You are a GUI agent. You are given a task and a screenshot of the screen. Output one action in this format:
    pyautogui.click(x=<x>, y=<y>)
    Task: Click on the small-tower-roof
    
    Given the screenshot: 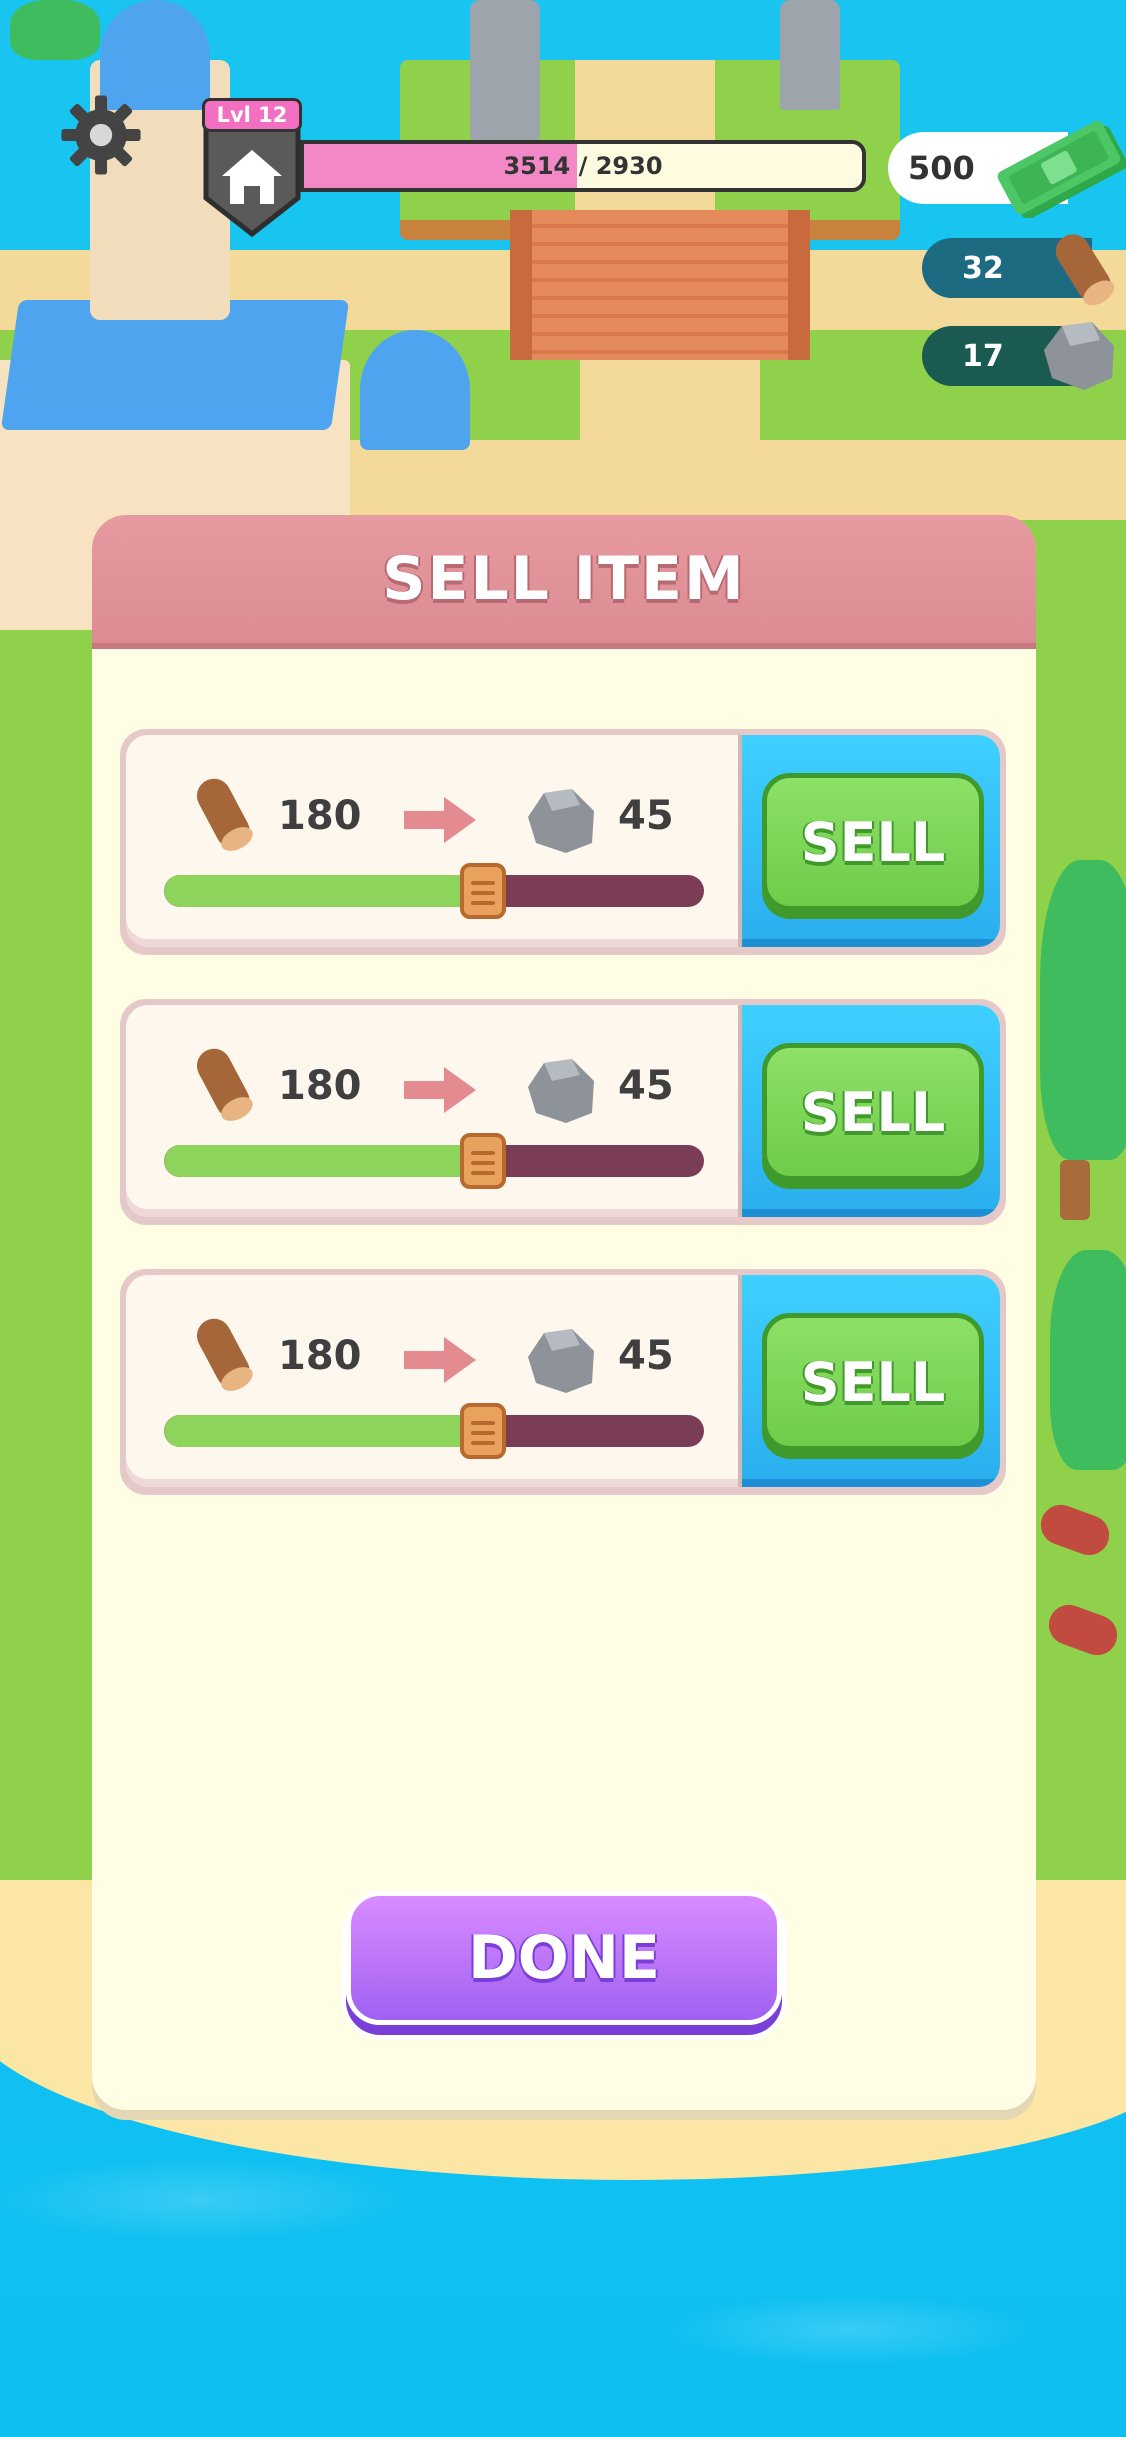 What is the action you would take?
    pyautogui.click(x=415, y=390)
    